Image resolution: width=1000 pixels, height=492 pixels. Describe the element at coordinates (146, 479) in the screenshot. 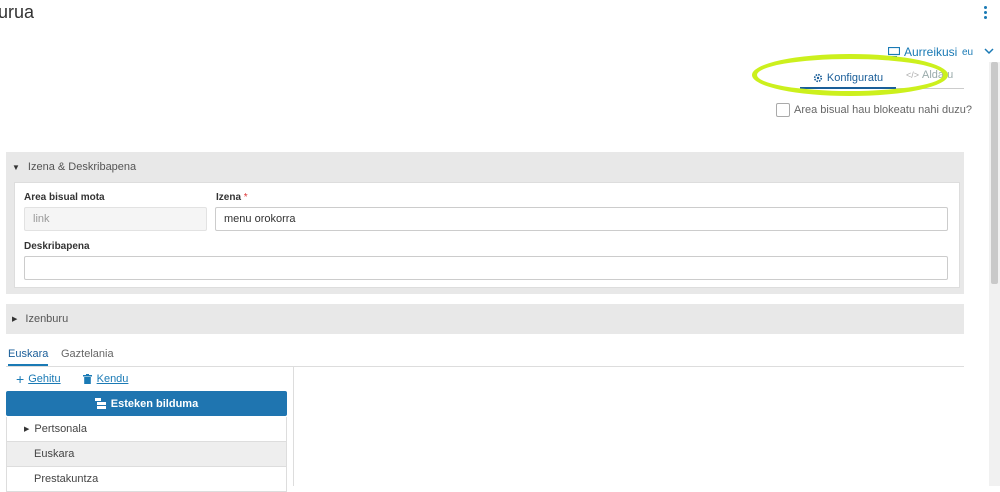

I see `tree-item-prestakuntza: Prestakuntza` at that location.